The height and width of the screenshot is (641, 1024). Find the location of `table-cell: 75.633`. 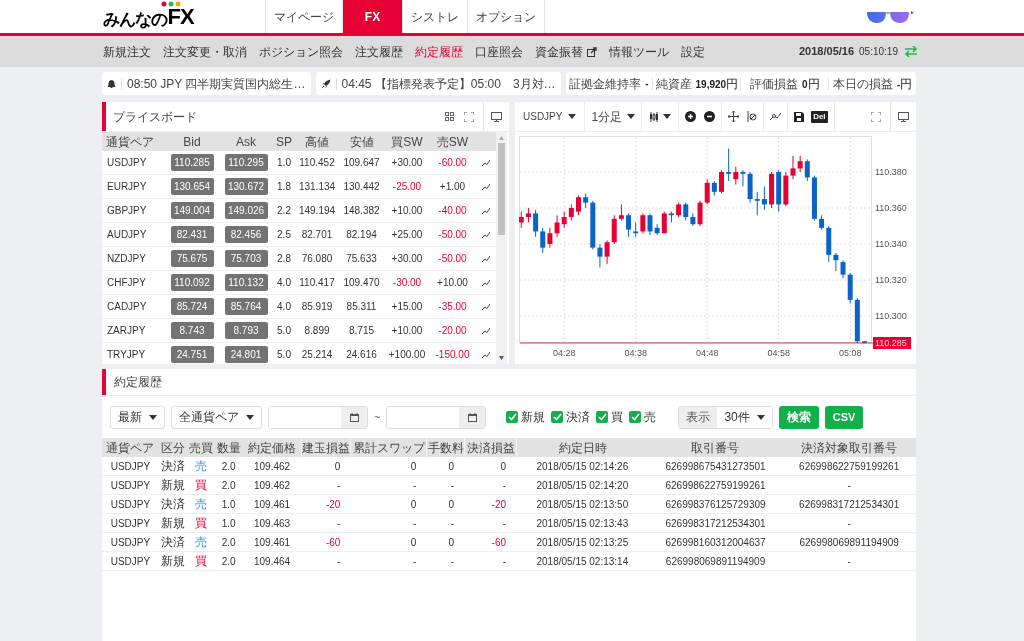

table-cell: 75.633 is located at coordinates (361, 258).